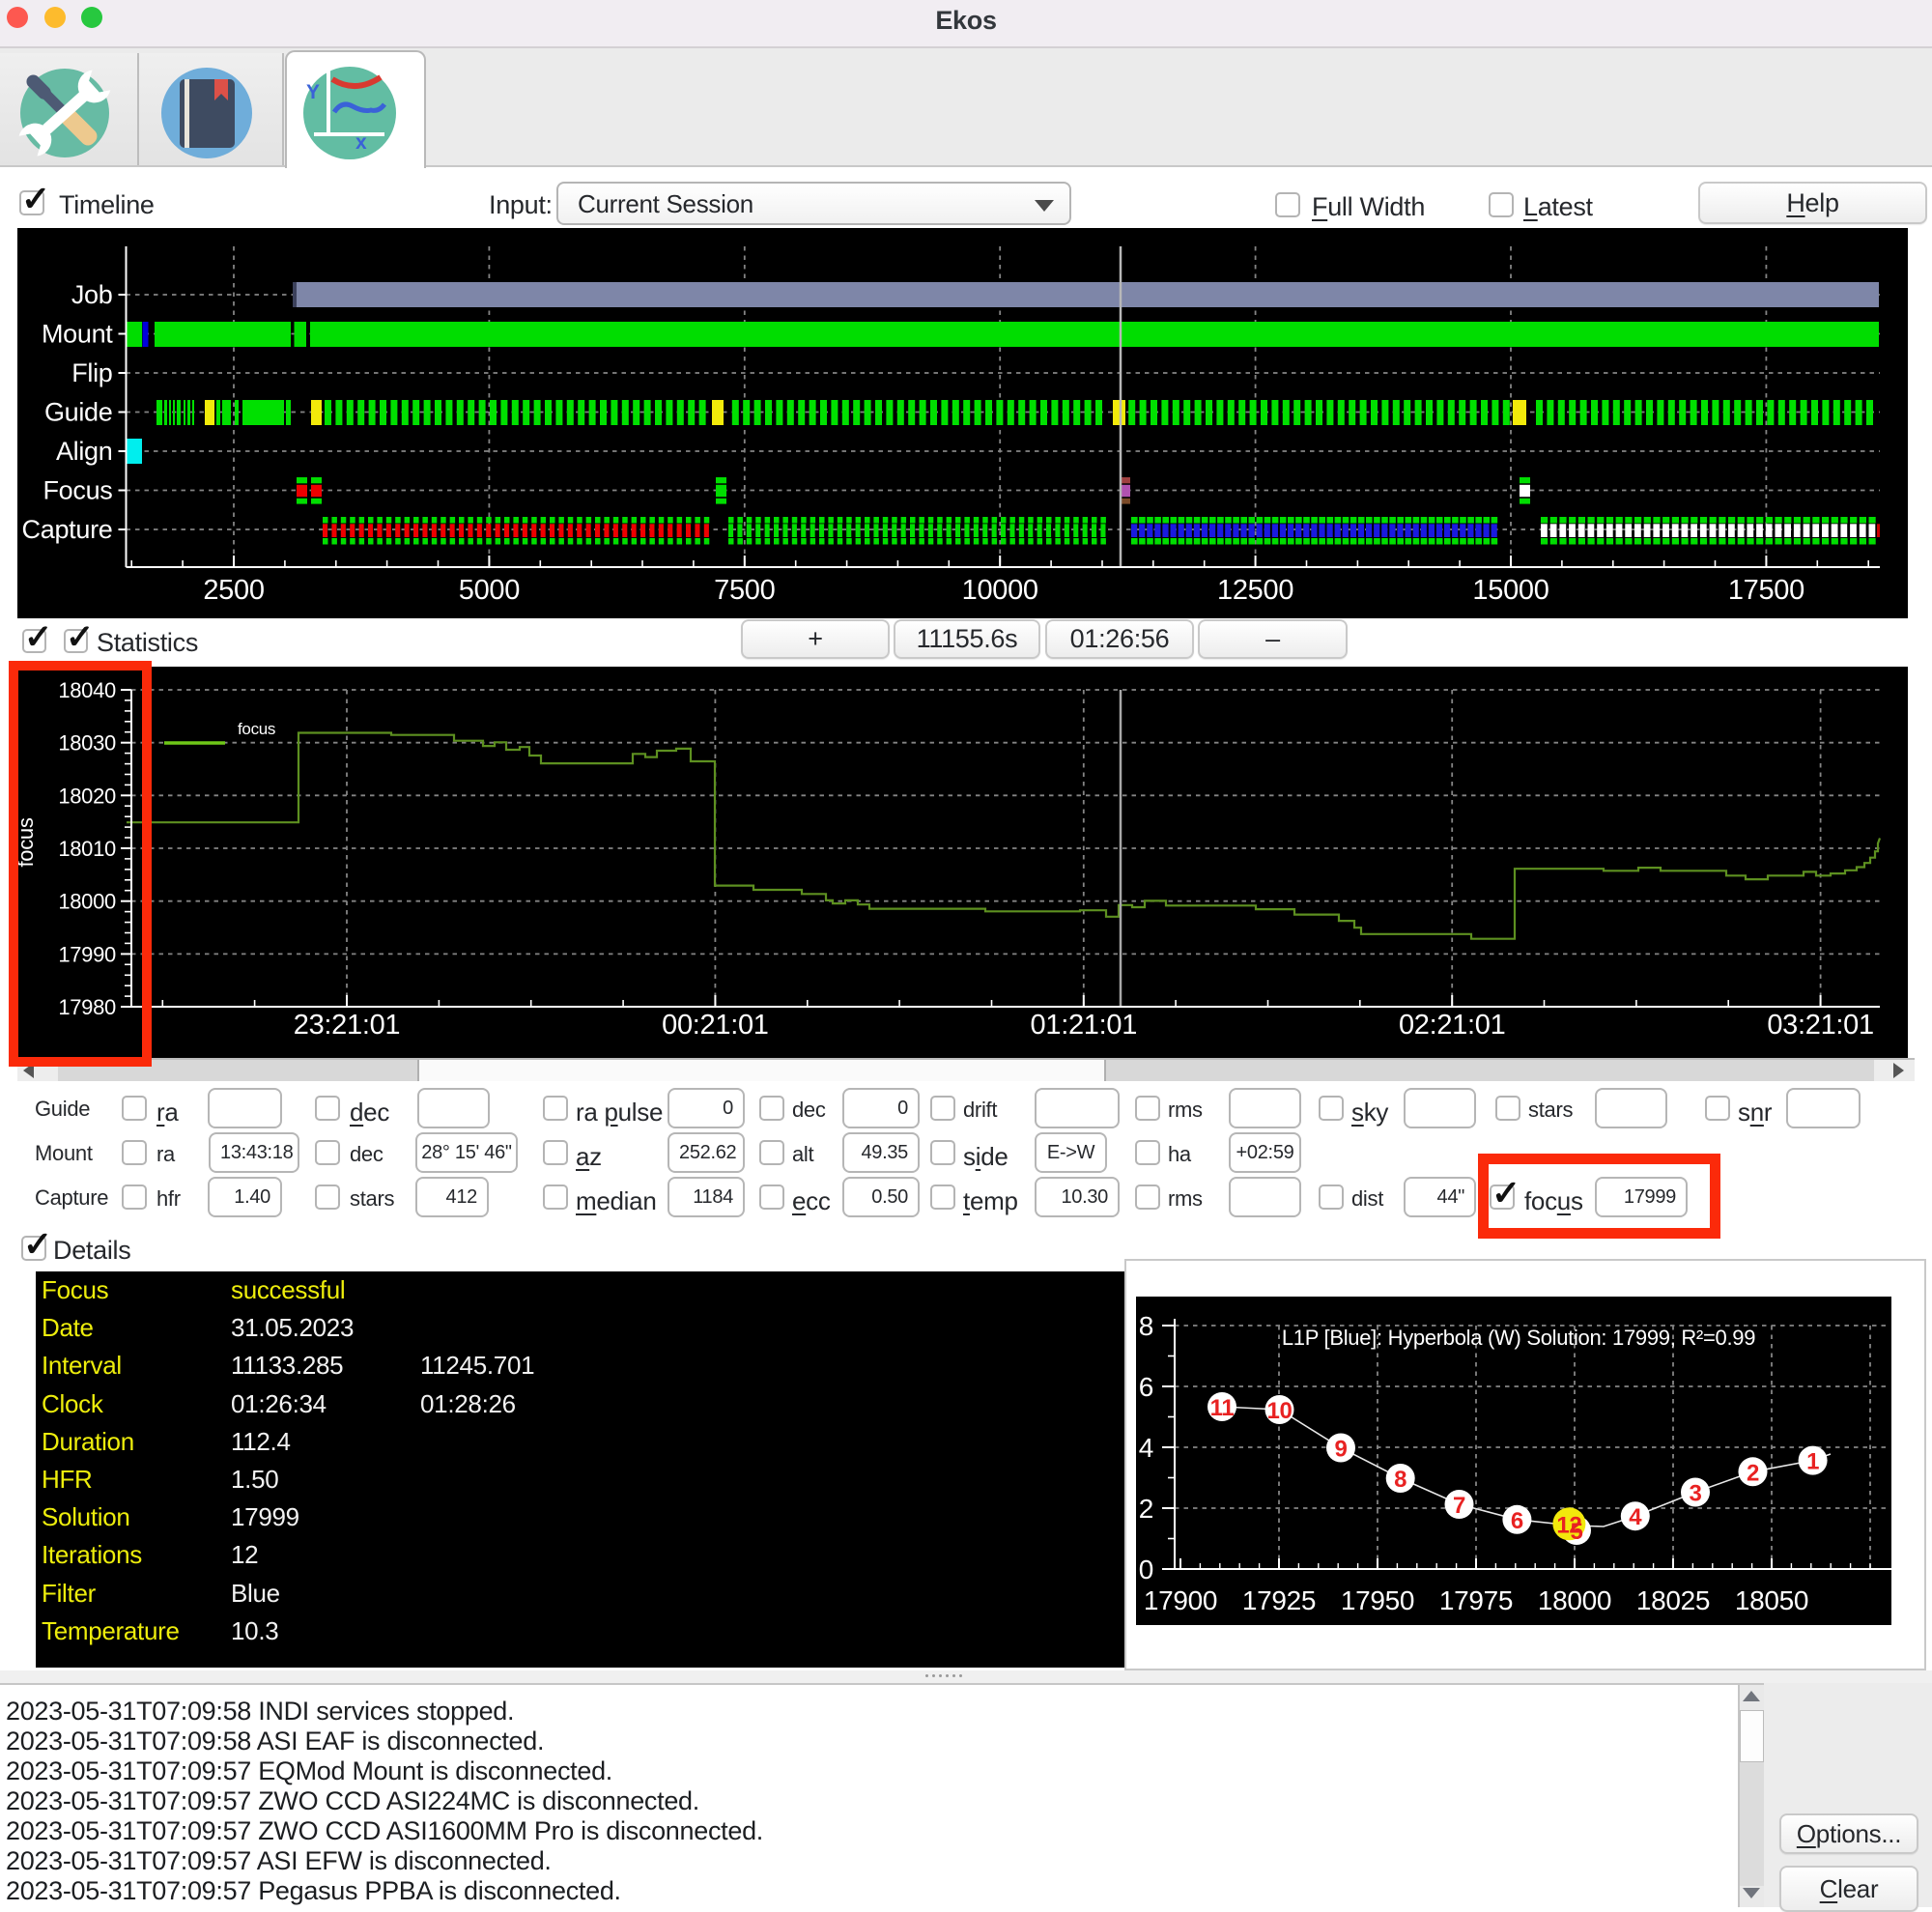 Image resolution: width=1932 pixels, height=1912 pixels. Describe the element at coordinates (313, 92) in the screenshot. I see `svg-text: Y` at that location.